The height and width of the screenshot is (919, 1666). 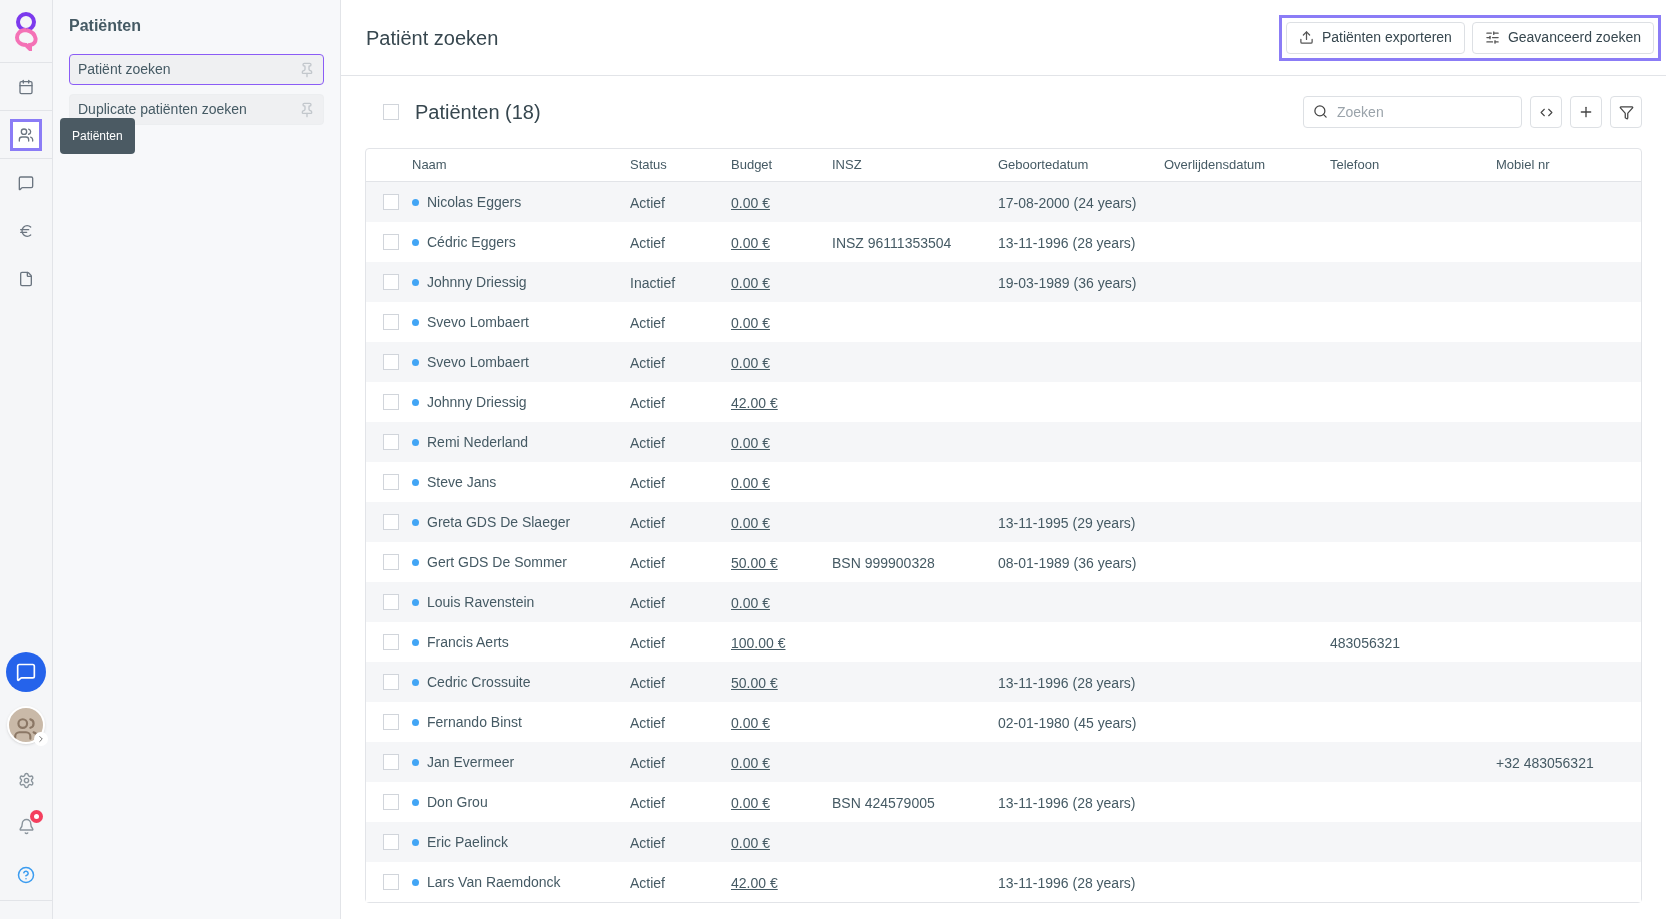 What do you see at coordinates (97, 136) in the screenshot?
I see `tooltip: Patiënten` at bounding box center [97, 136].